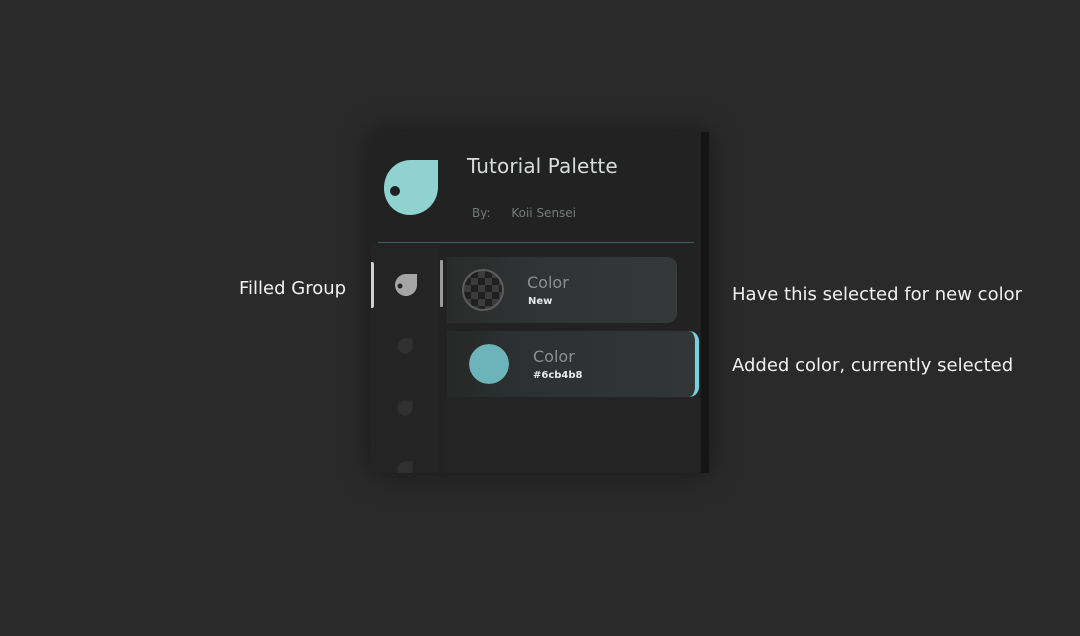 Image resolution: width=1080 pixels, height=636 pixels. What do you see at coordinates (877, 294) in the screenshot?
I see `new-color-annotation: Have this selected for new color` at bounding box center [877, 294].